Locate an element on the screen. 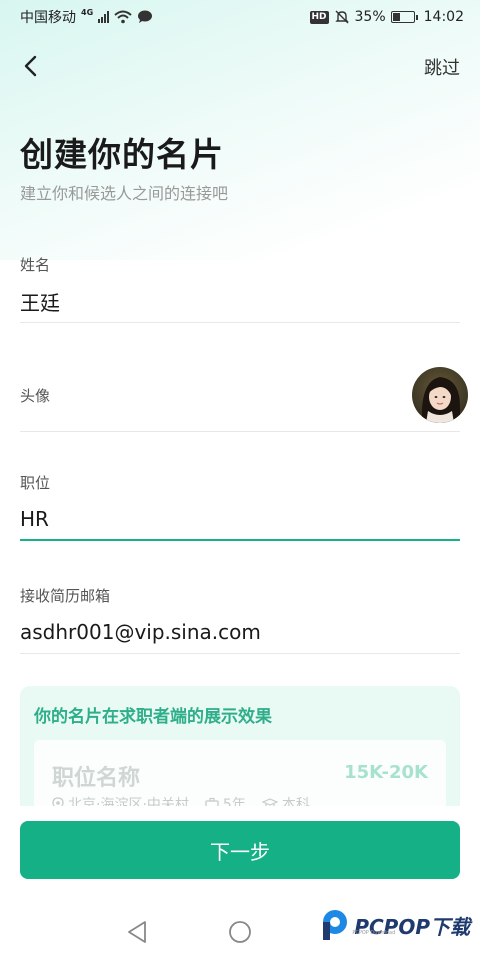 The width and height of the screenshot is (480, 960). page-subtitle: 建立你和候选人之间的连接吧 is located at coordinates (124, 193).